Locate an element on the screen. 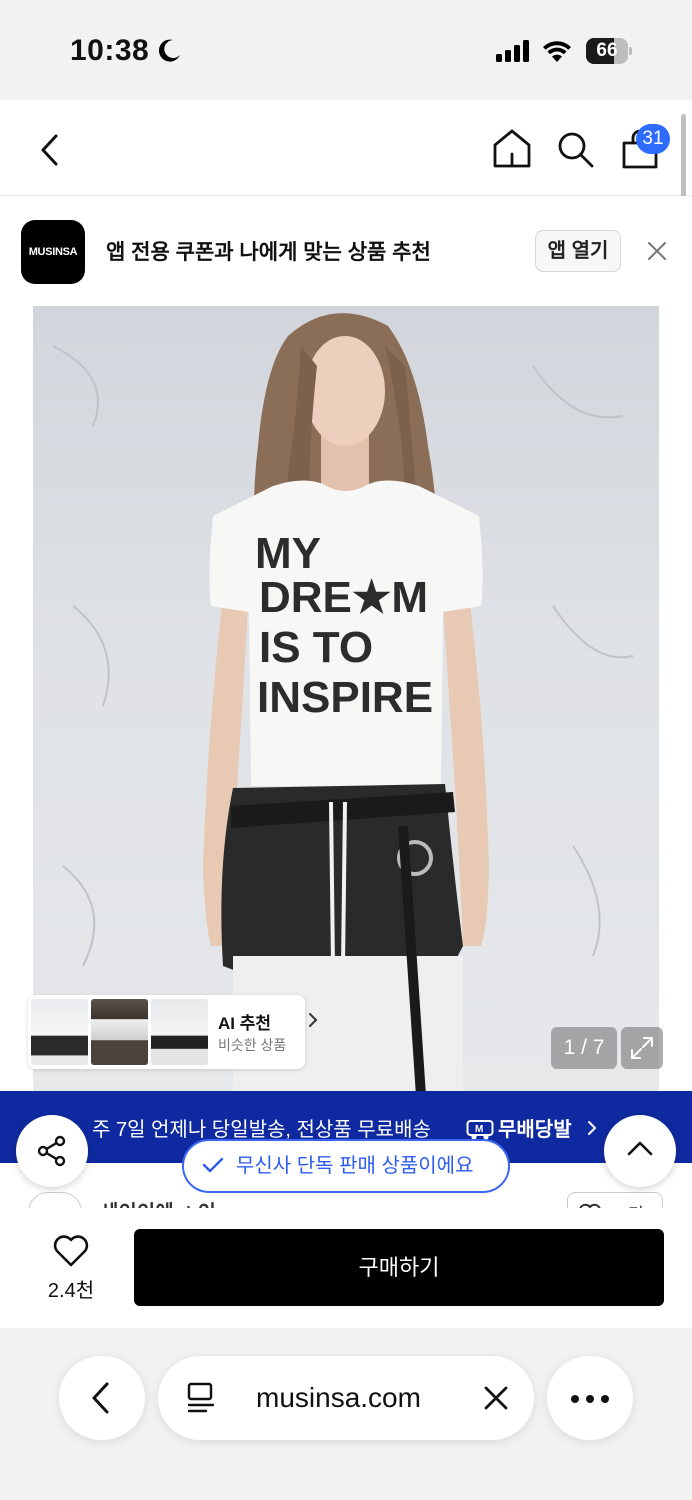 Image resolution: width=692 pixels, height=1500 pixels. shirt-text-line: INSPIRE is located at coordinates (345, 697).